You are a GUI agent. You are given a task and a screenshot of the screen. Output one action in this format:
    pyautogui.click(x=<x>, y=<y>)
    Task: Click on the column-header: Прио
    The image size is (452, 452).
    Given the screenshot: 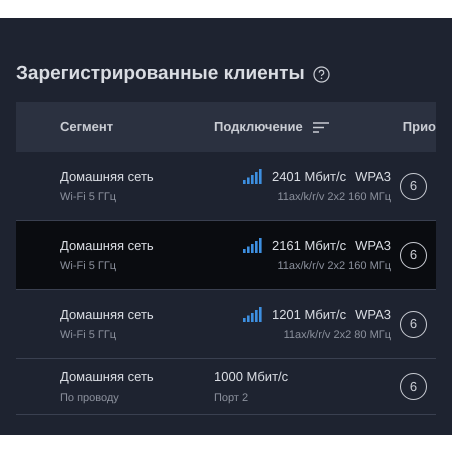 What is the action you would take?
    pyautogui.click(x=419, y=127)
    